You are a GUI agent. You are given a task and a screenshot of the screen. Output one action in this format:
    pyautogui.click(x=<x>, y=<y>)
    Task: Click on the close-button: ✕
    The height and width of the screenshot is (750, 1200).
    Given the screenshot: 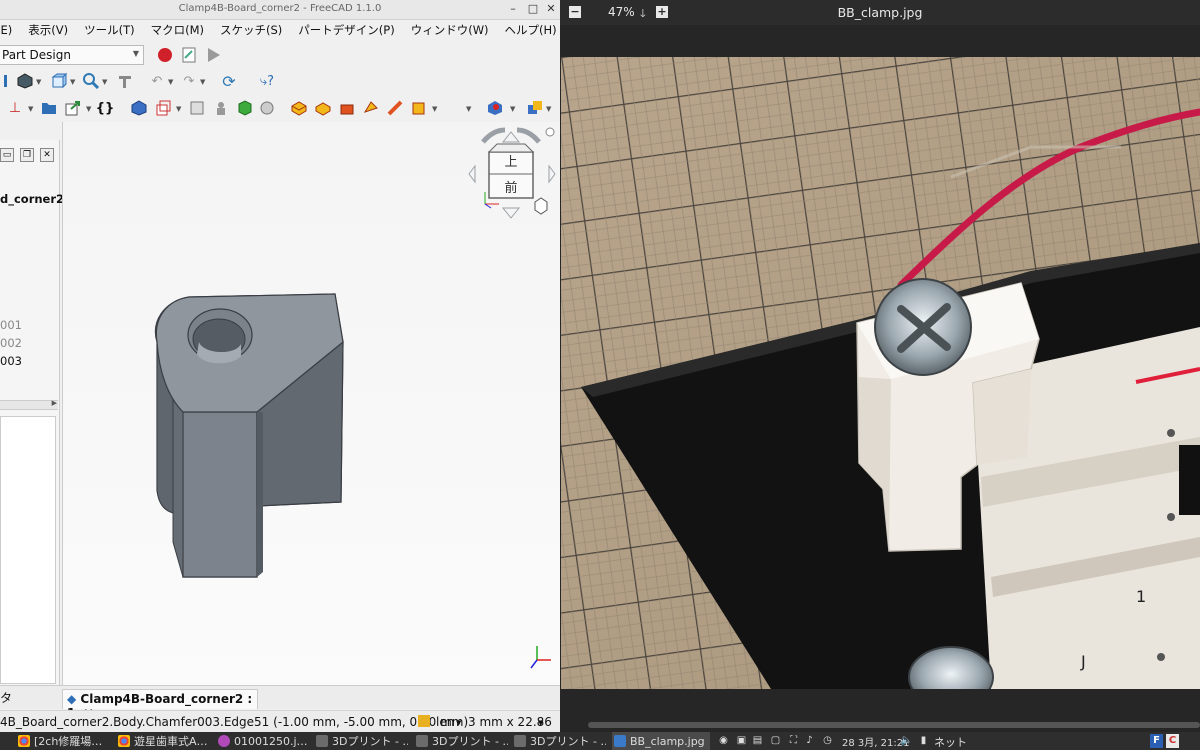 What is the action you would take?
    pyautogui.click(x=551, y=8)
    